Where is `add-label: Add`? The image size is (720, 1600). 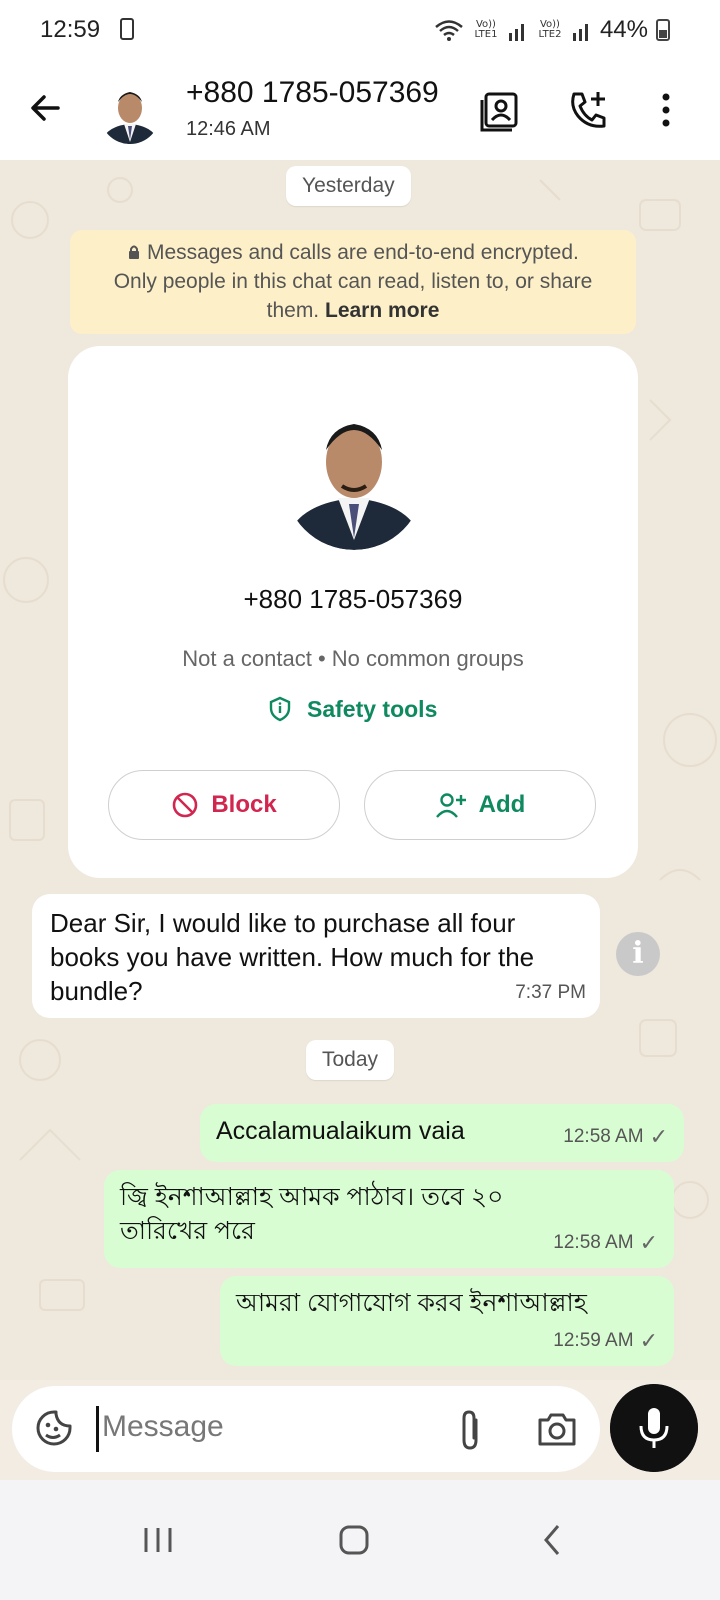 add-label: Add is located at coordinates (502, 804).